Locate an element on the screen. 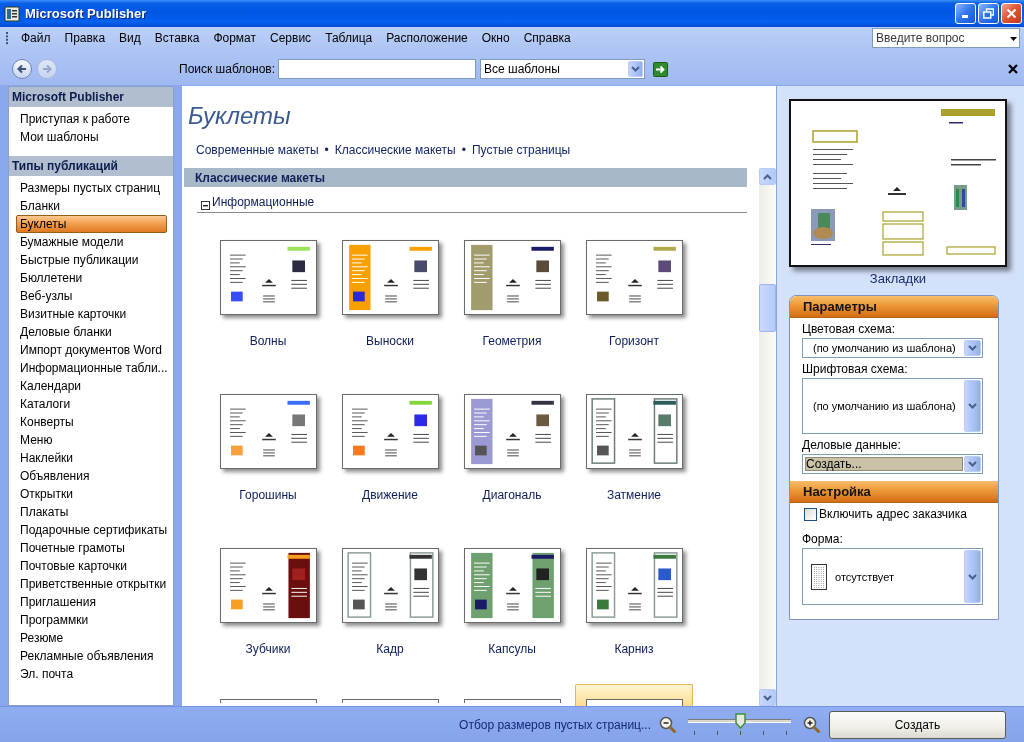  chevron-up-icon is located at coordinates (767, 176).